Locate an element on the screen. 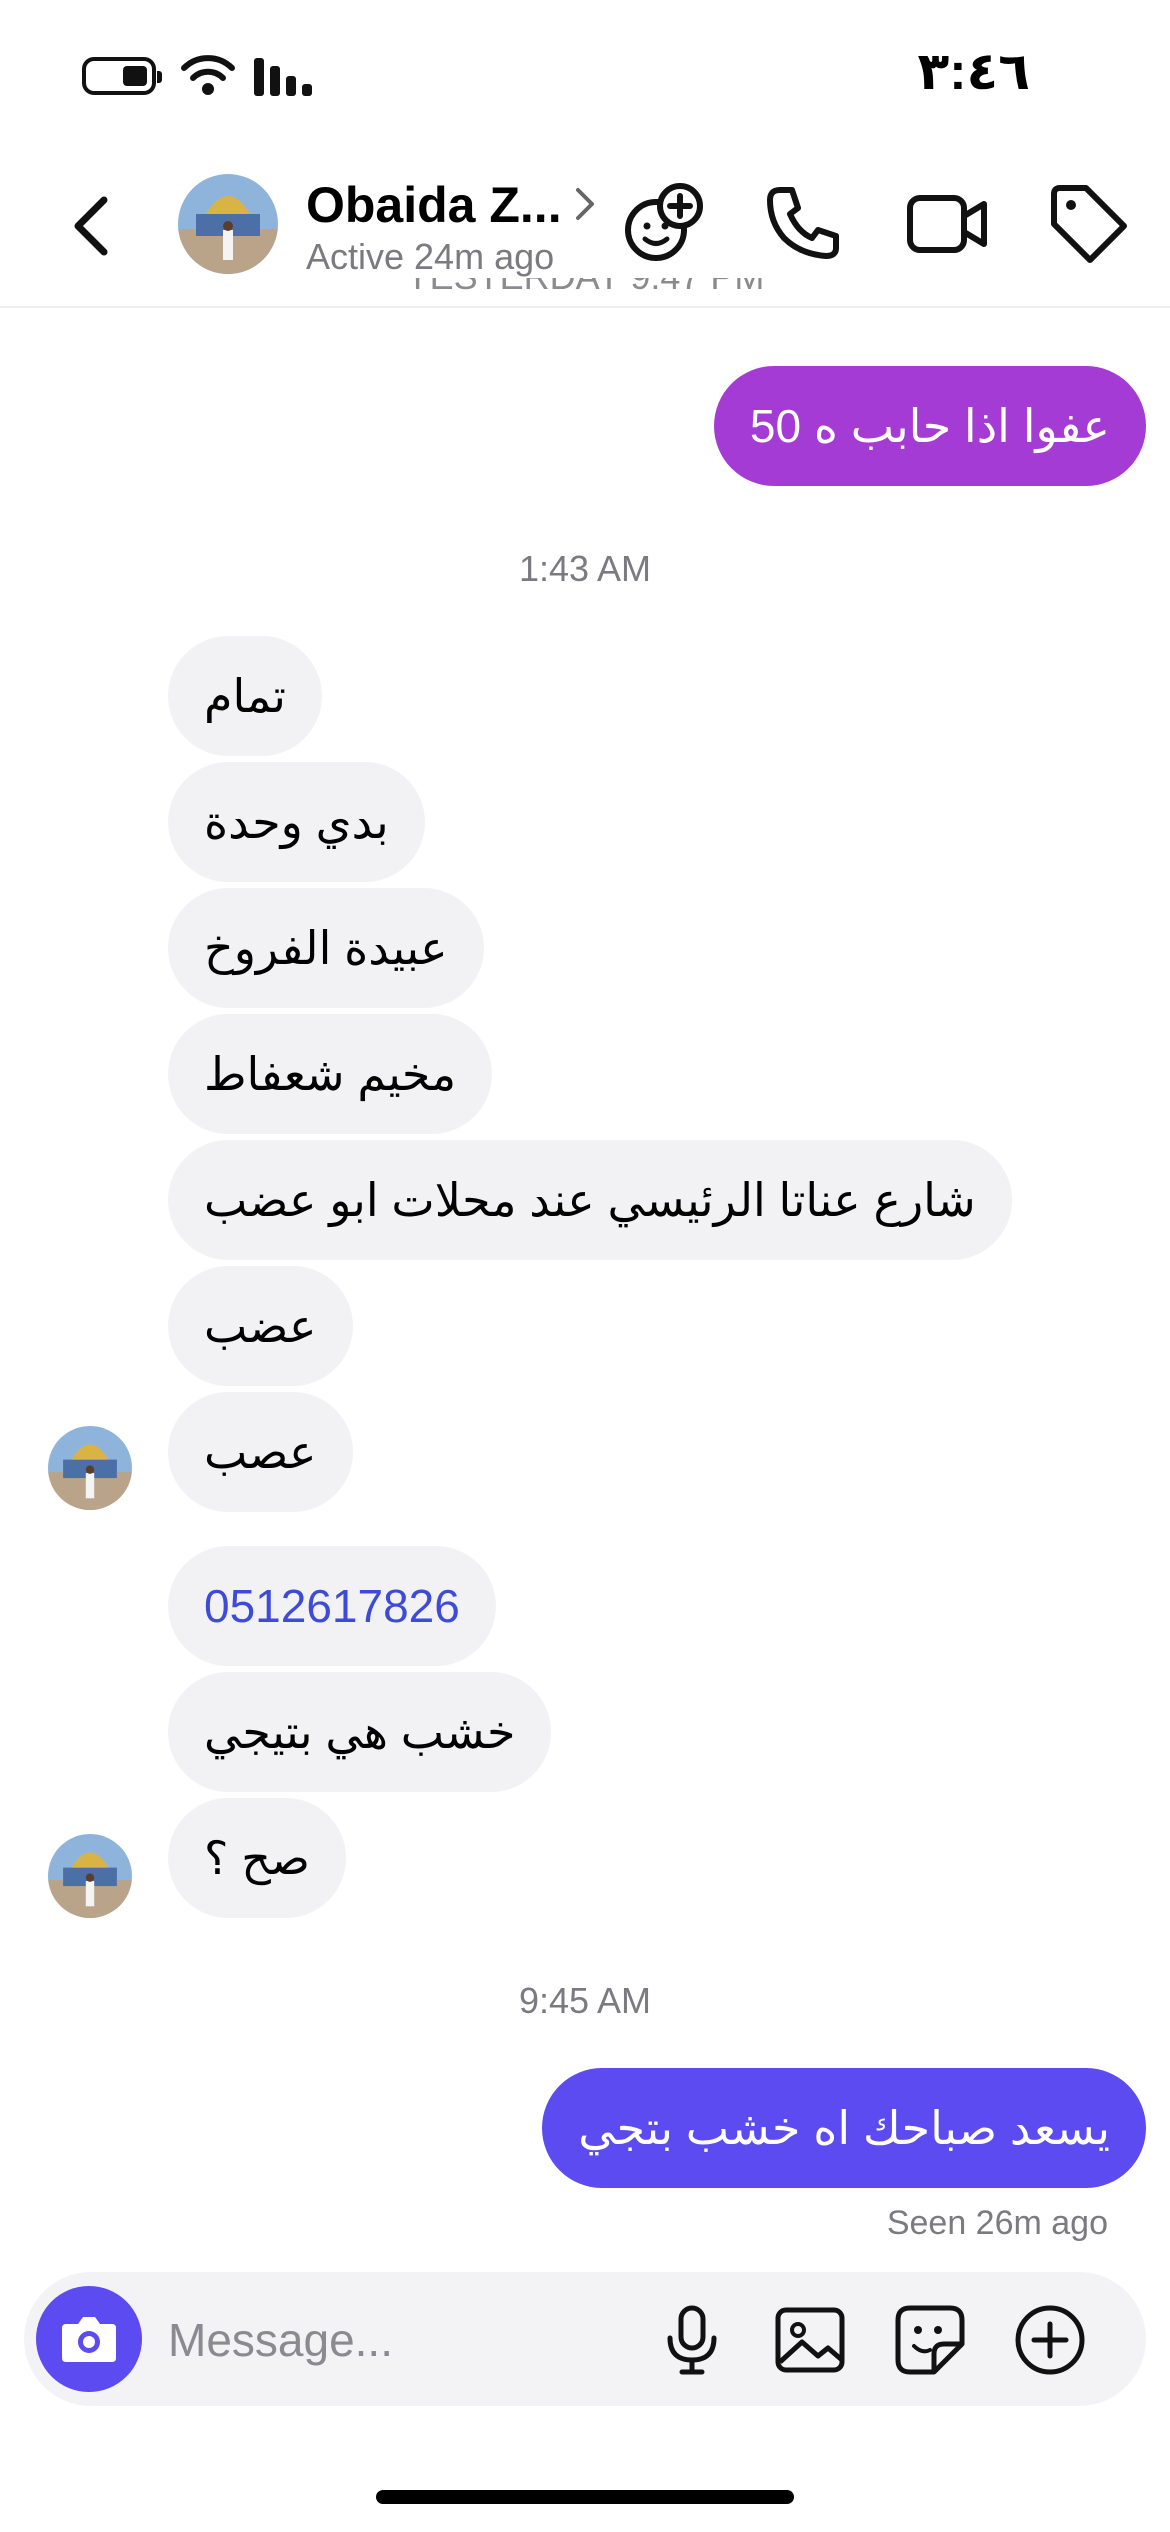  received-message: مخيم شعفاط is located at coordinates (330, 1074).